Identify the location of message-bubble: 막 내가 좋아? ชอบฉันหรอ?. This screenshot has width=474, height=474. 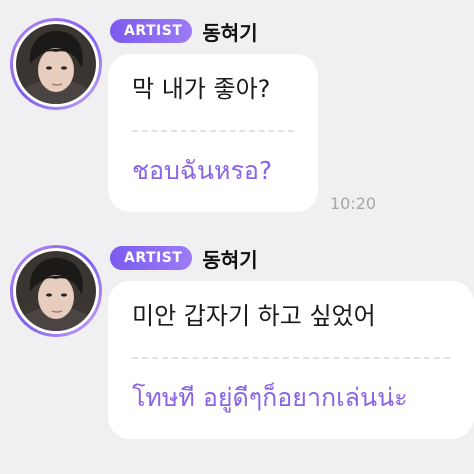
(213, 133).